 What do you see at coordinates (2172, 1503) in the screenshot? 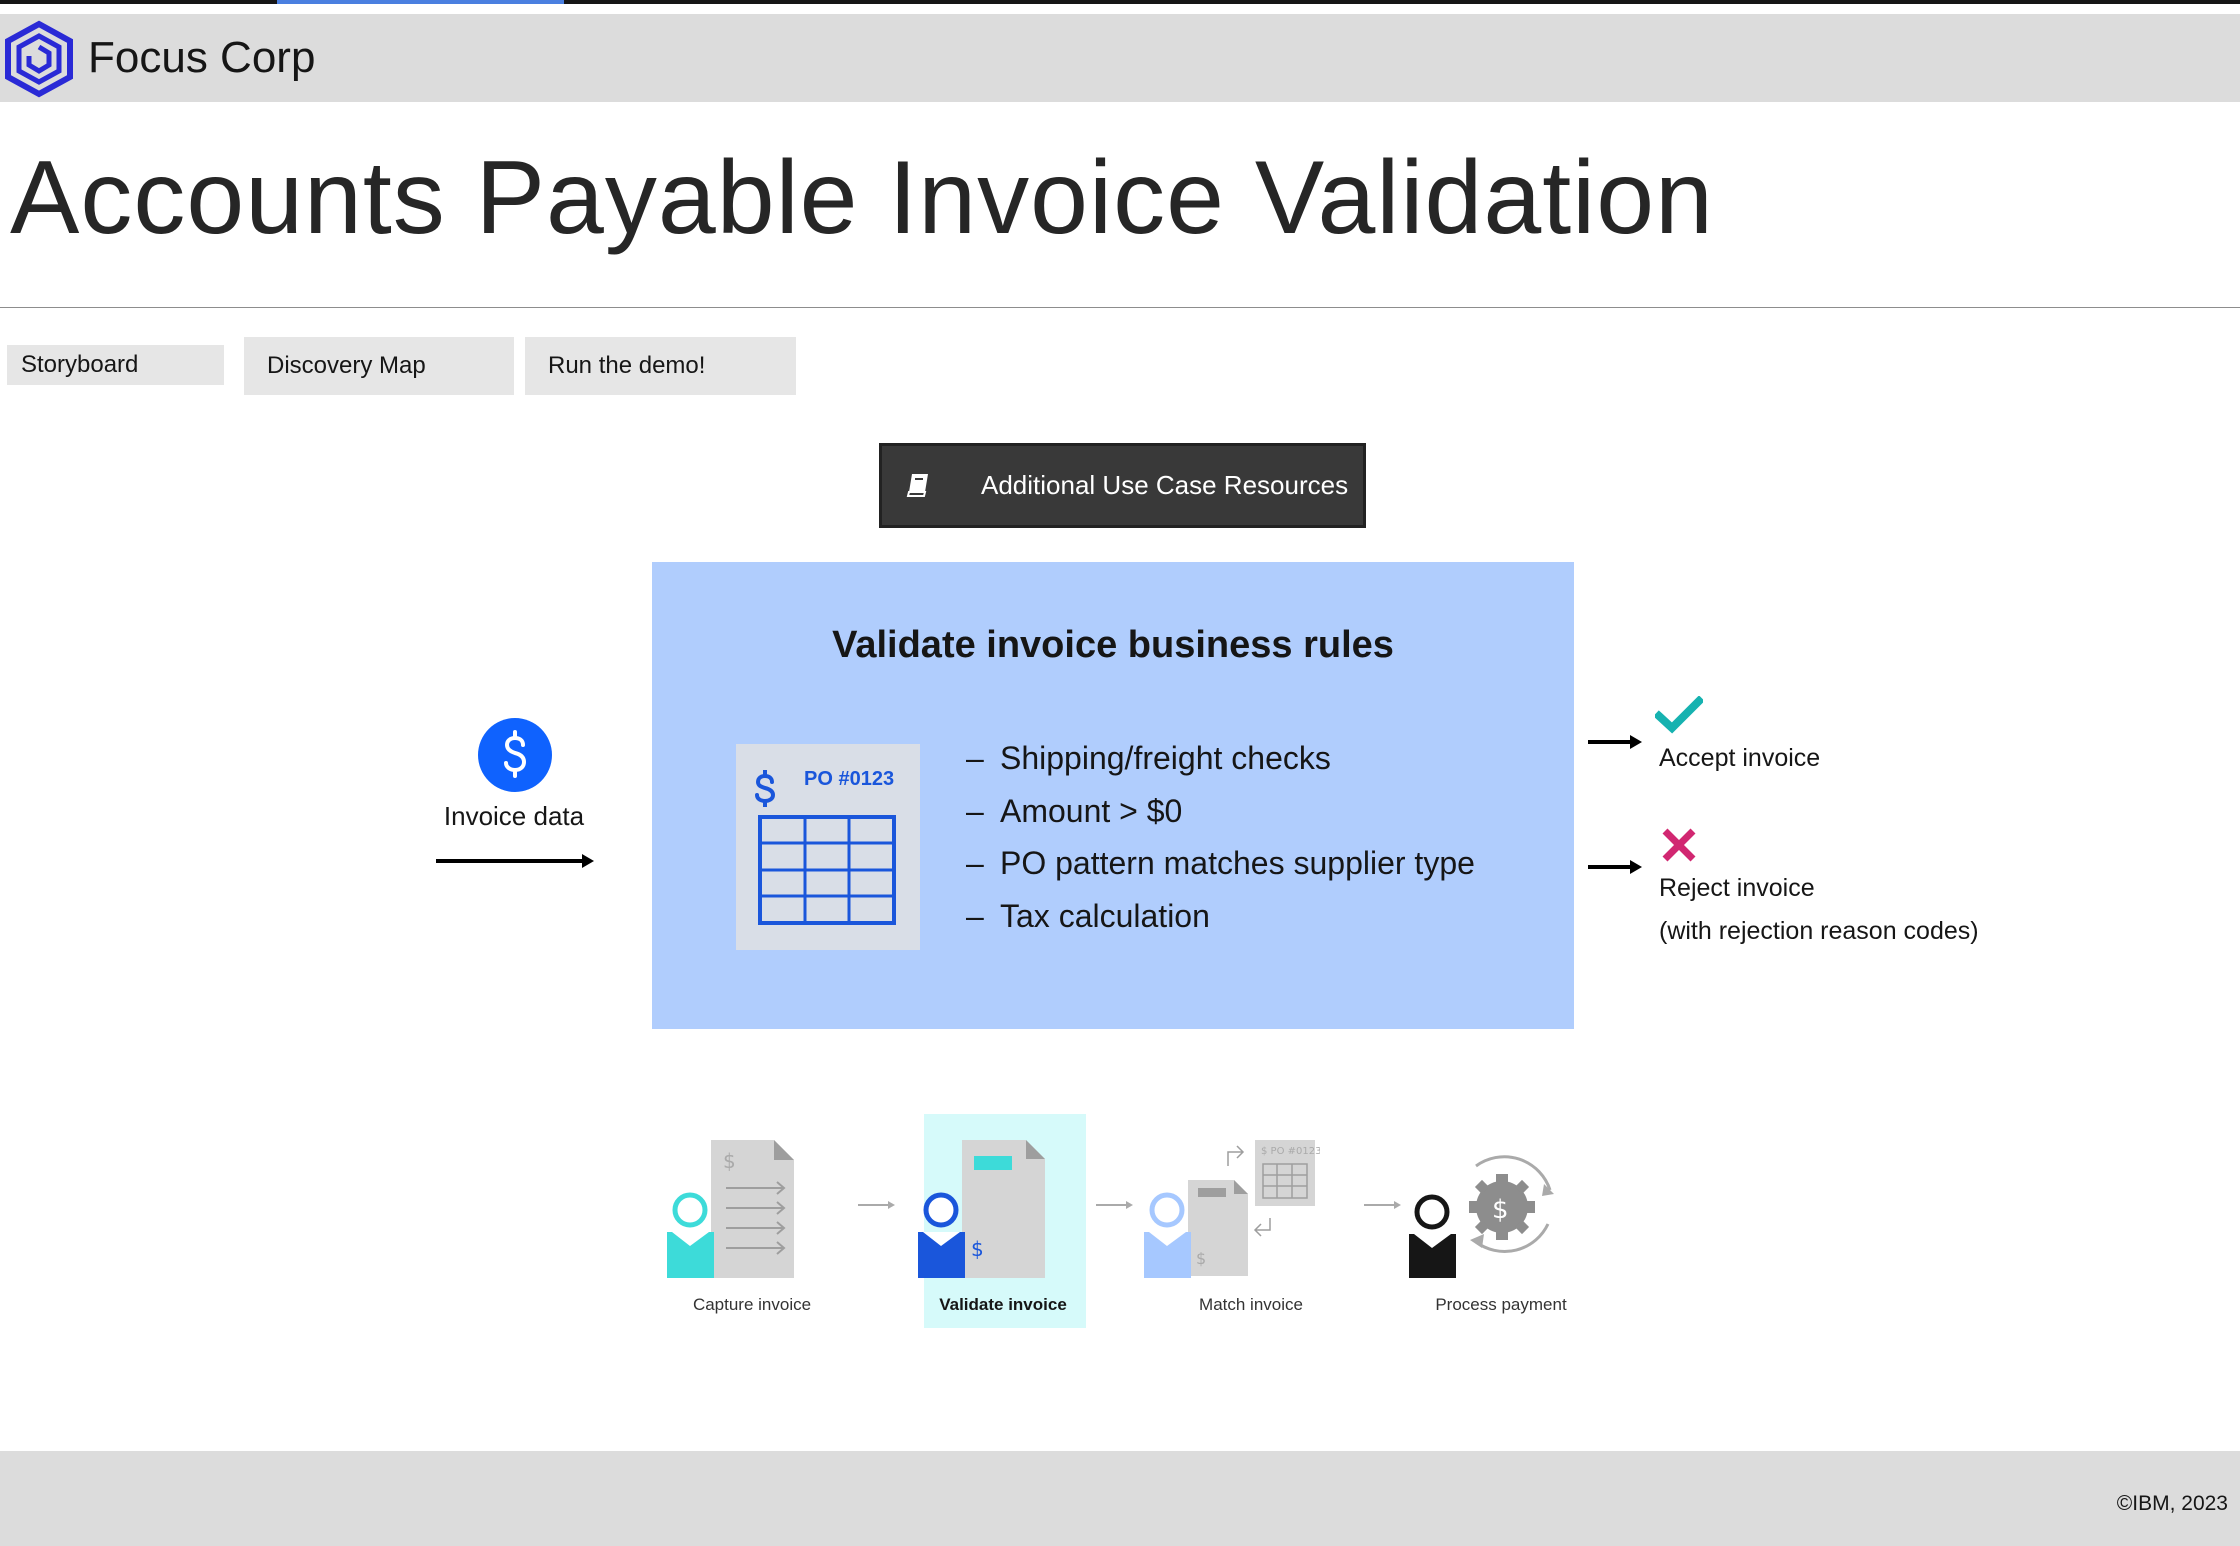
I see `copyright-text: ©IBM, 2023` at bounding box center [2172, 1503].